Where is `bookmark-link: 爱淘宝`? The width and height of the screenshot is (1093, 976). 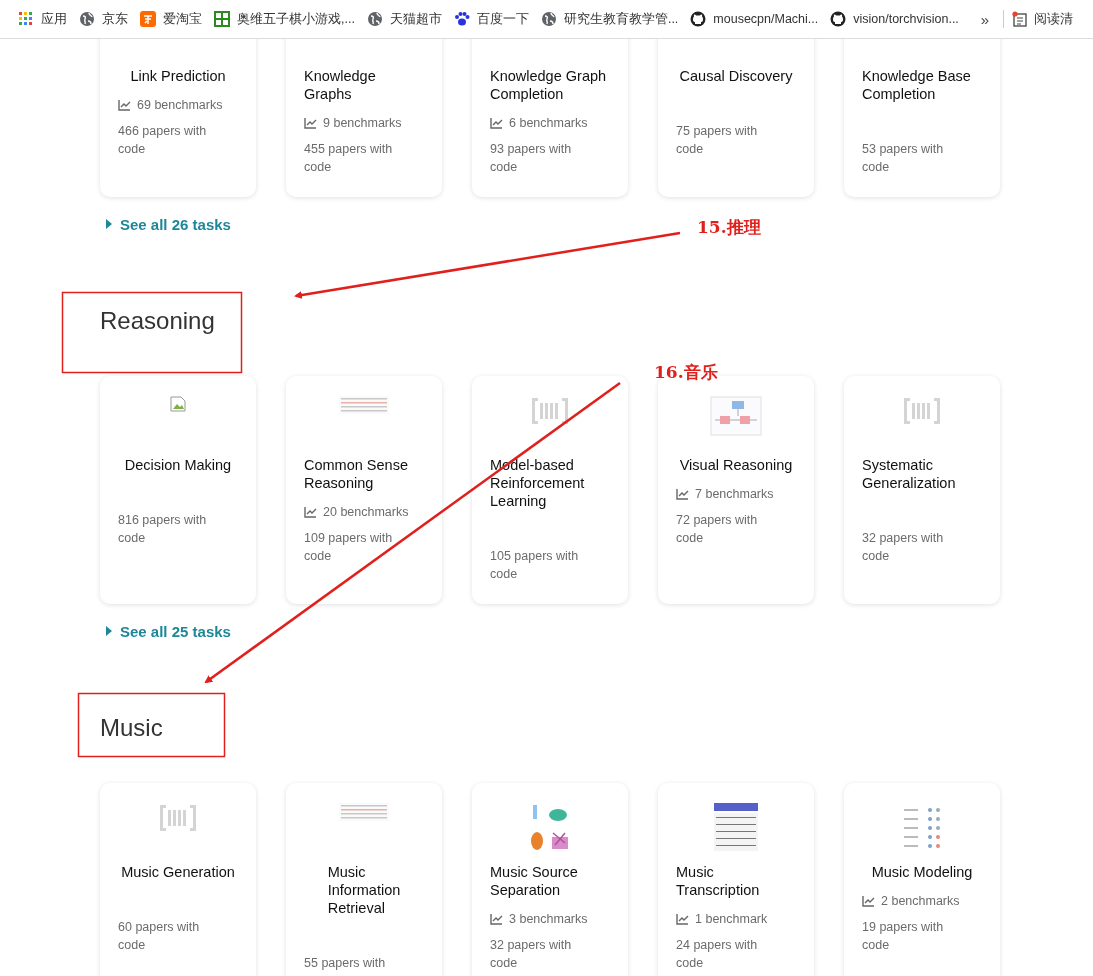
bookmark-link: 爱淘宝 is located at coordinates (171, 19).